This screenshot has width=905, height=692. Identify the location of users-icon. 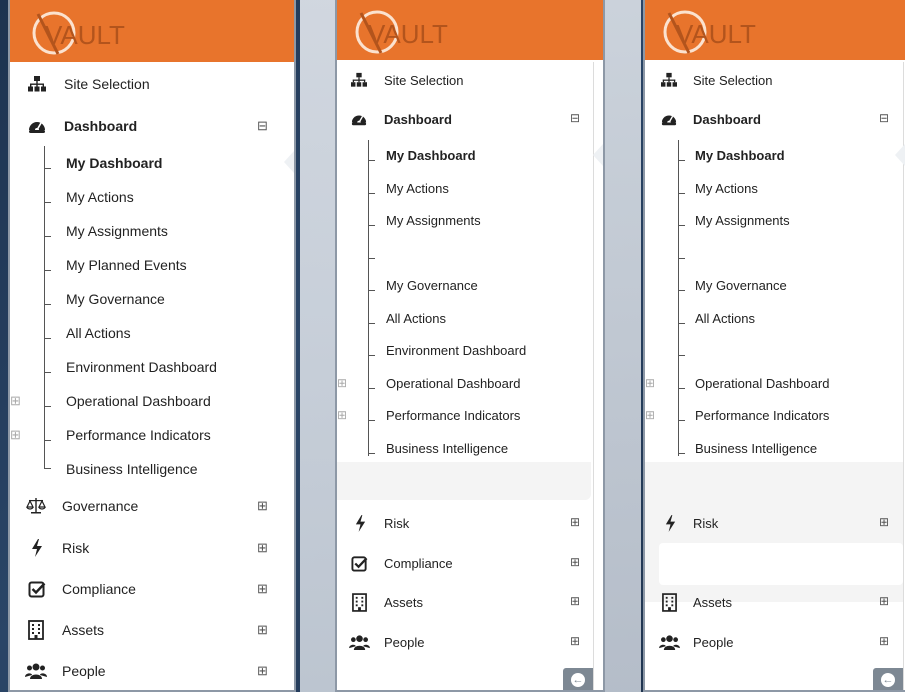
(669, 643).